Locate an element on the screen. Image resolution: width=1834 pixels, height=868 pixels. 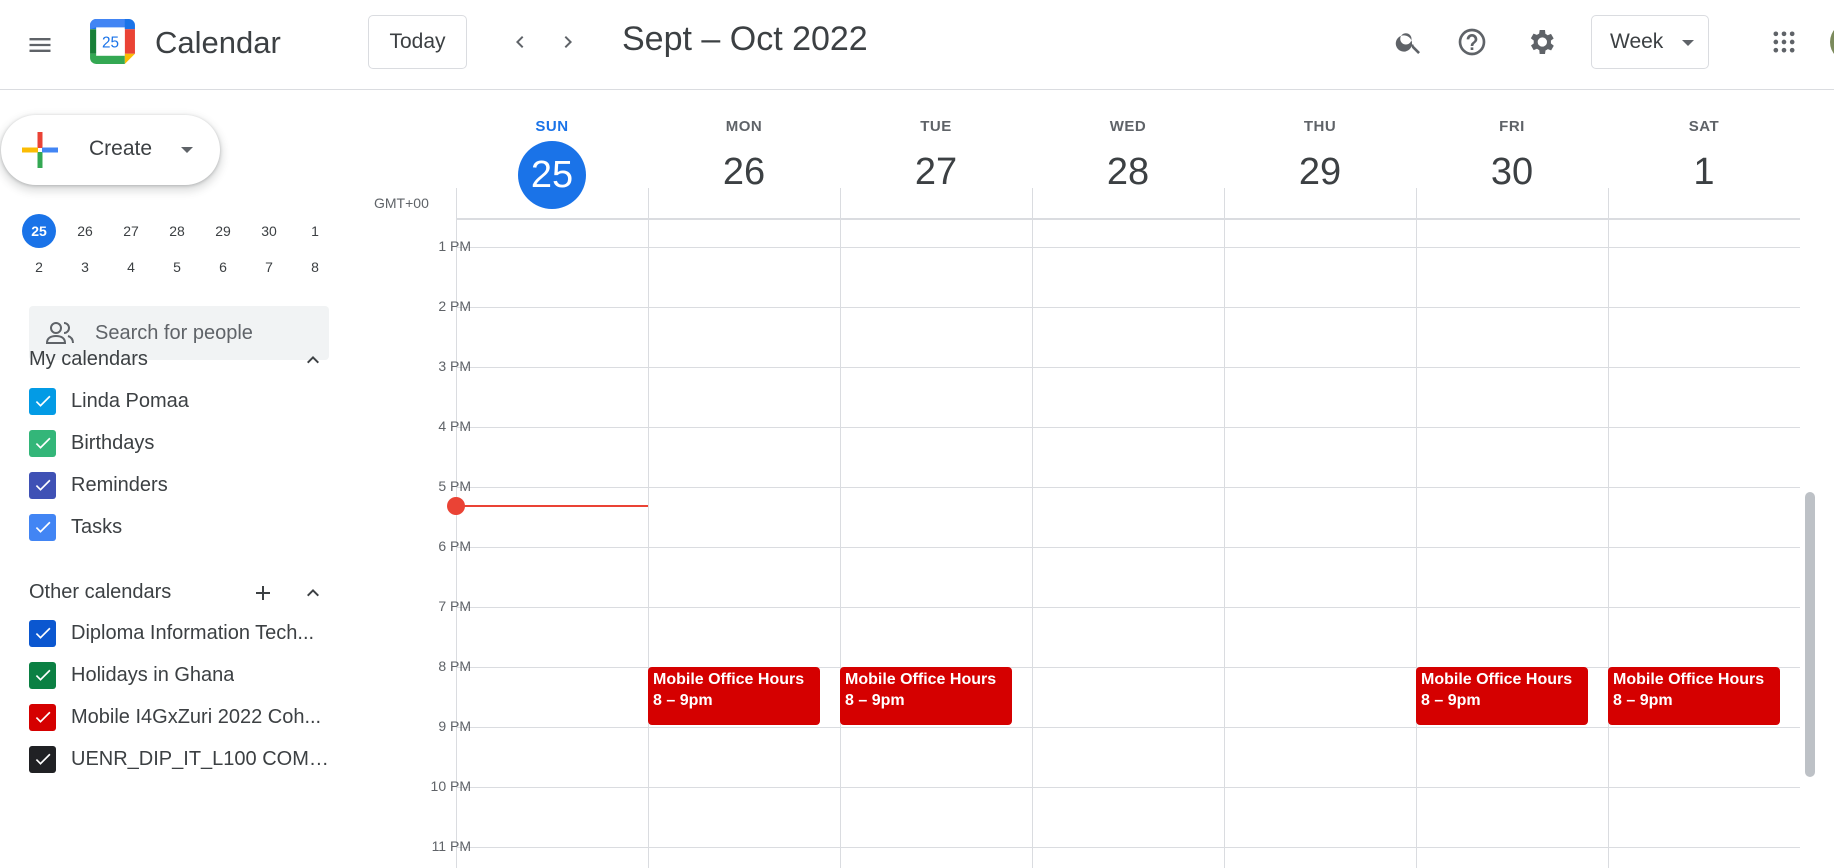
calendar-item-holidays-ghana: Holidays in Ghana is located at coordinates (181, 675).